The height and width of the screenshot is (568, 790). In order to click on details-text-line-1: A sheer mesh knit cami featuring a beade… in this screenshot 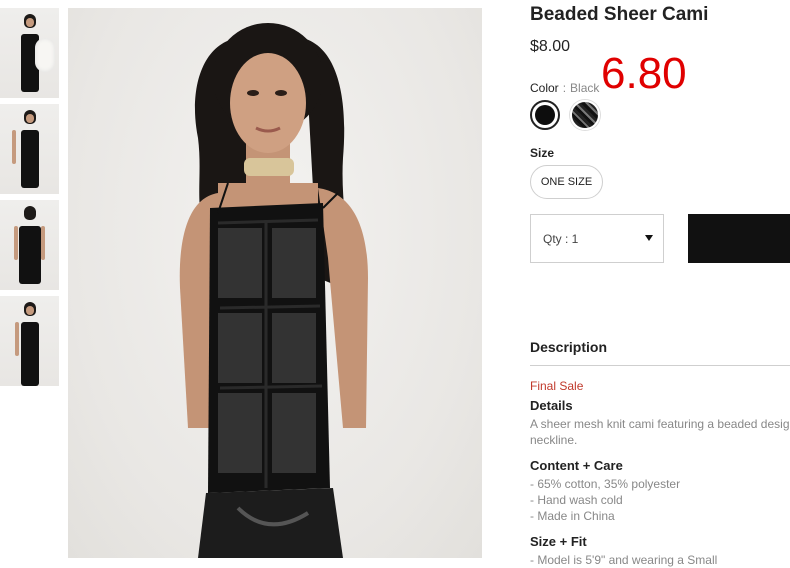, I will do `click(660, 424)`.